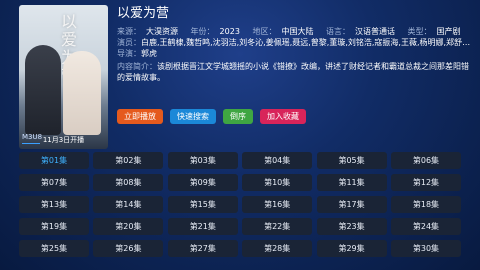  What do you see at coordinates (202, 204) in the screenshot?
I see `episode-button: 第15集` at bounding box center [202, 204].